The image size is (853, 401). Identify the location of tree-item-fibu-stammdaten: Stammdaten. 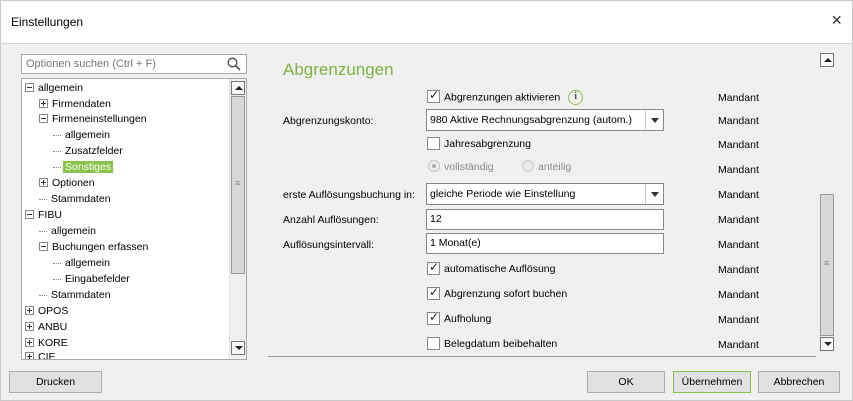
(76, 295).